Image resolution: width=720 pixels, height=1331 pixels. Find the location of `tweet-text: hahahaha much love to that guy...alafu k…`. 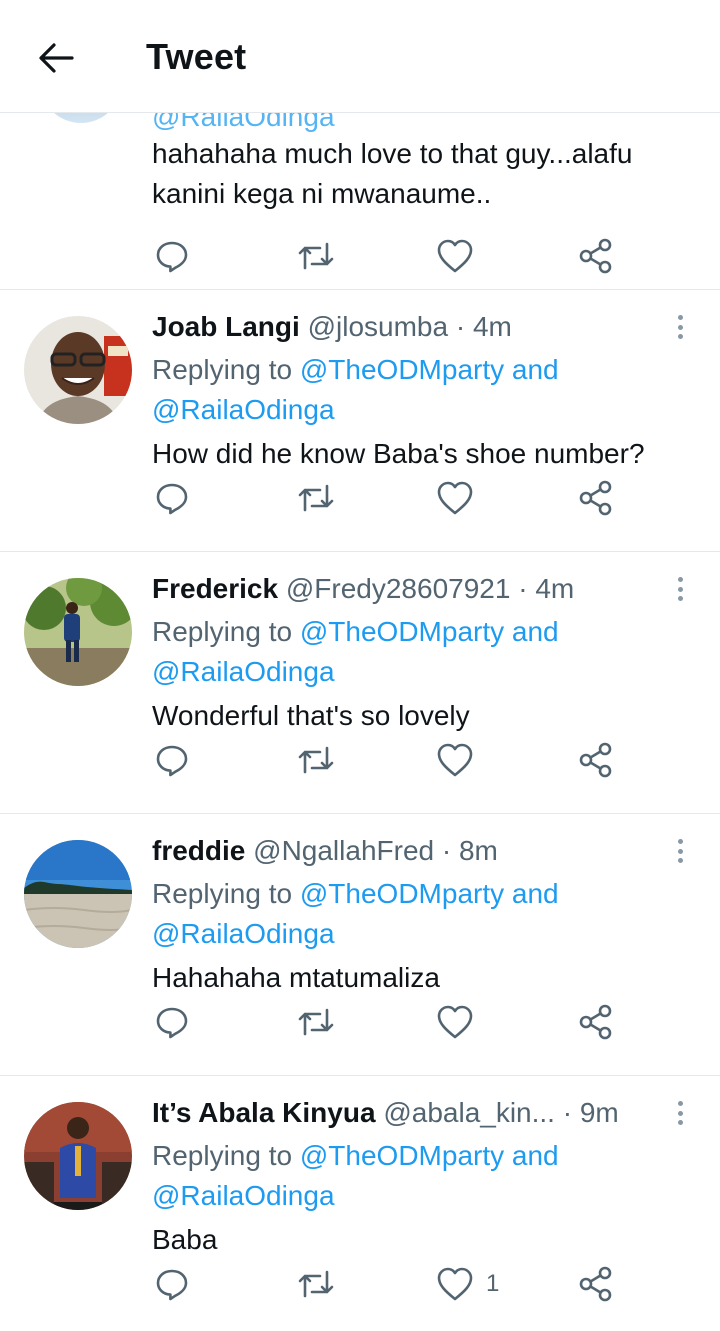

tweet-text: hahahaha much love to that guy...alafu k… is located at coordinates (392, 173).